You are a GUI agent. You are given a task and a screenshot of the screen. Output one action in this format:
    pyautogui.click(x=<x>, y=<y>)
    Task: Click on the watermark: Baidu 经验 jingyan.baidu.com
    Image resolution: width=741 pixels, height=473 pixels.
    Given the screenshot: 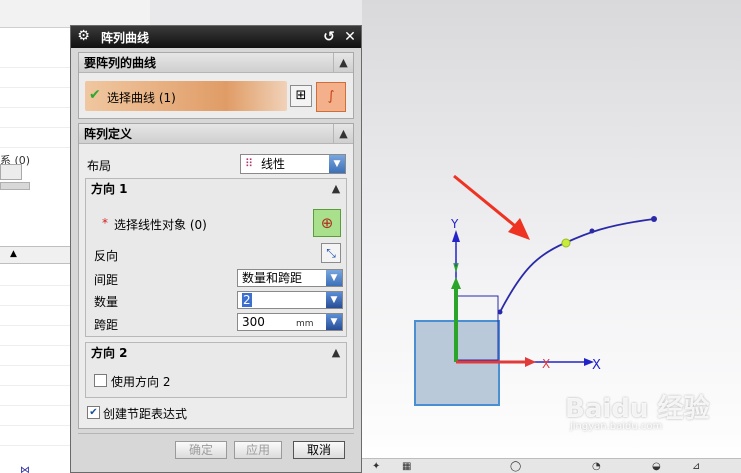 What is the action you would take?
    pyautogui.click(x=640, y=413)
    